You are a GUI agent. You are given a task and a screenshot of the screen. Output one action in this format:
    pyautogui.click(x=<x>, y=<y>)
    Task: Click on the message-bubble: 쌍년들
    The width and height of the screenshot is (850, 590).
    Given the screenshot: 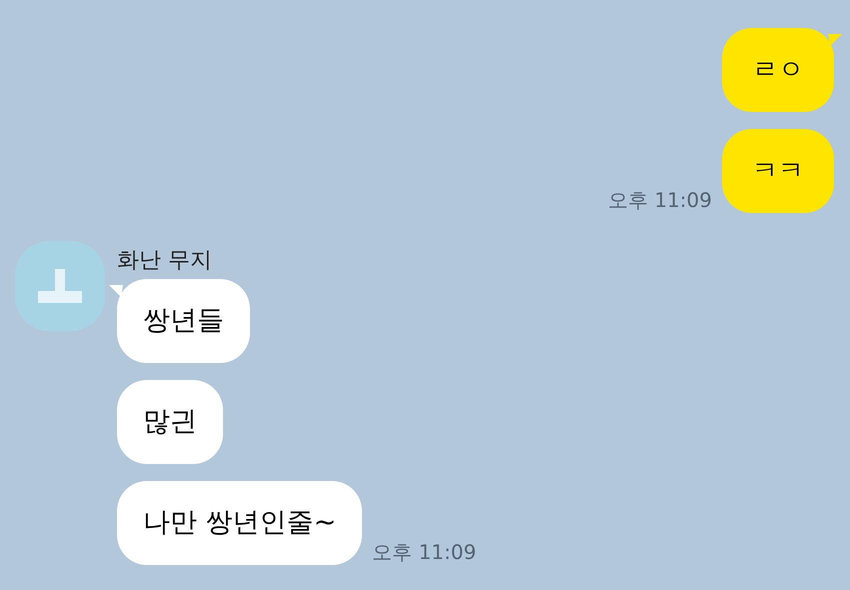 What is the action you would take?
    pyautogui.click(x=183, y=321)
    